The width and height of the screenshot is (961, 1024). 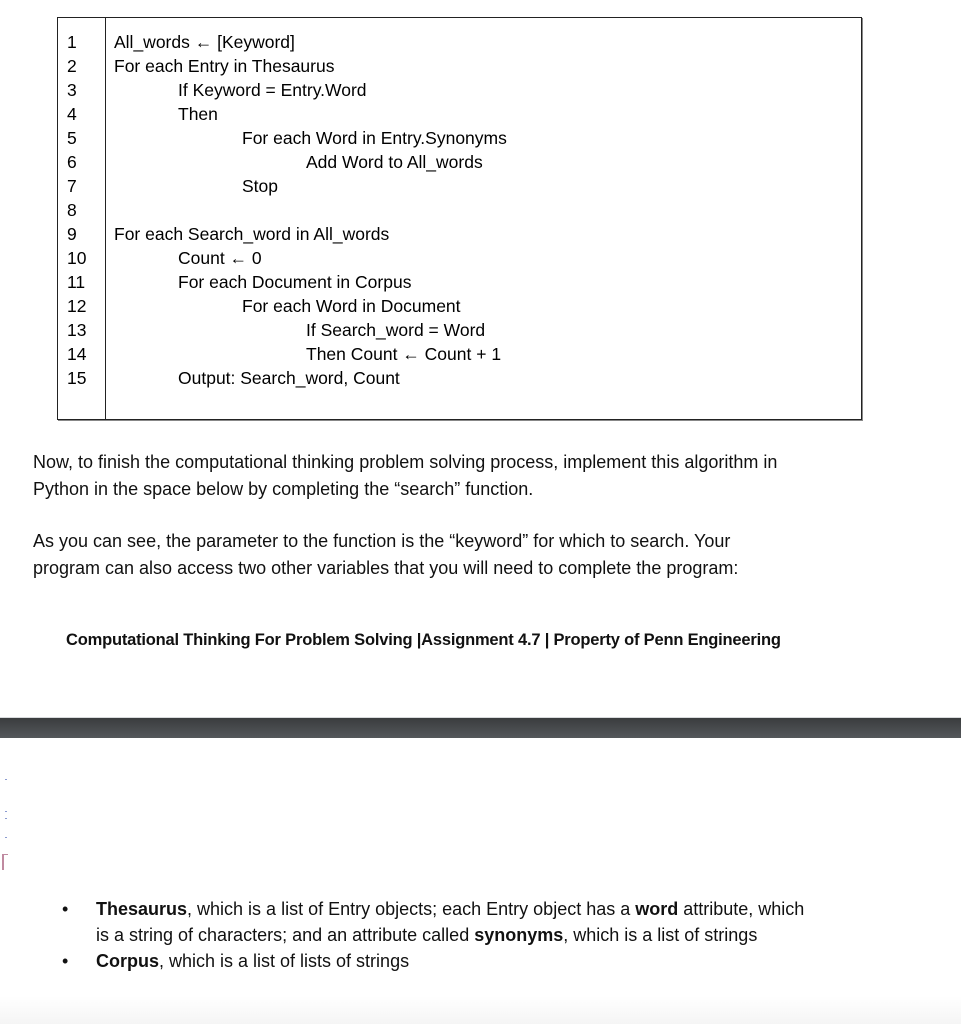 I want to click on pseudocode-line: For each Word in Entry.Synonyms, so click(x=374, y=138).